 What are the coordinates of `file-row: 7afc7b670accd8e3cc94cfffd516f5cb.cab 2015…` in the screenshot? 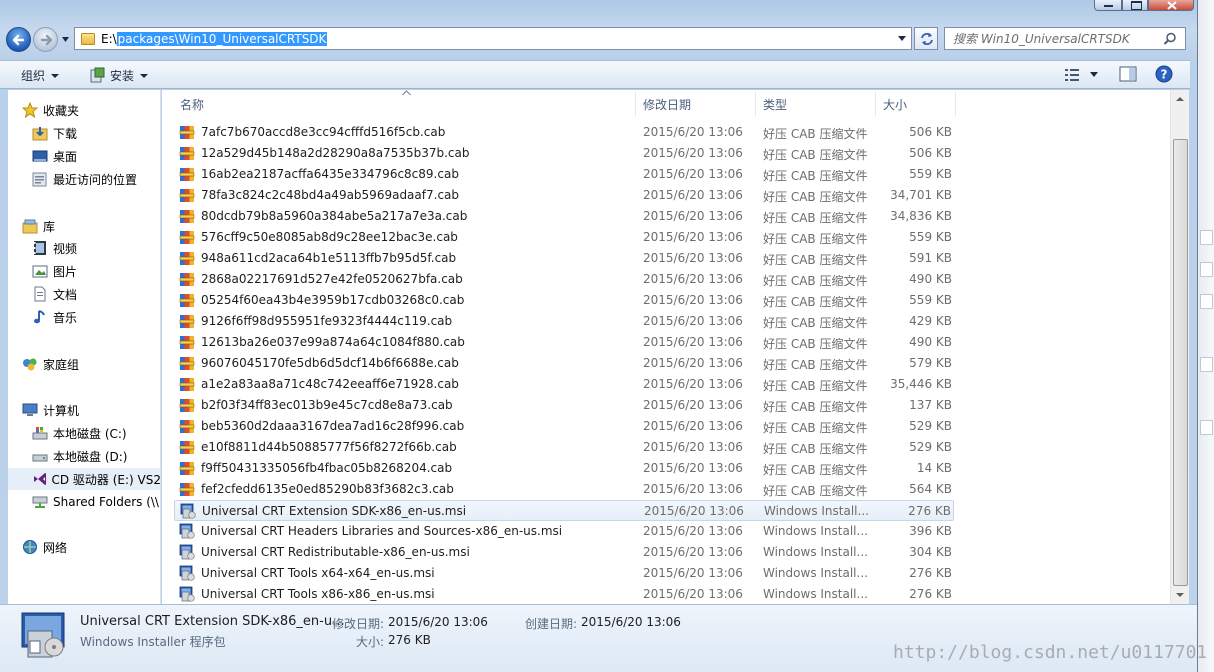 It's located at (564, 132).